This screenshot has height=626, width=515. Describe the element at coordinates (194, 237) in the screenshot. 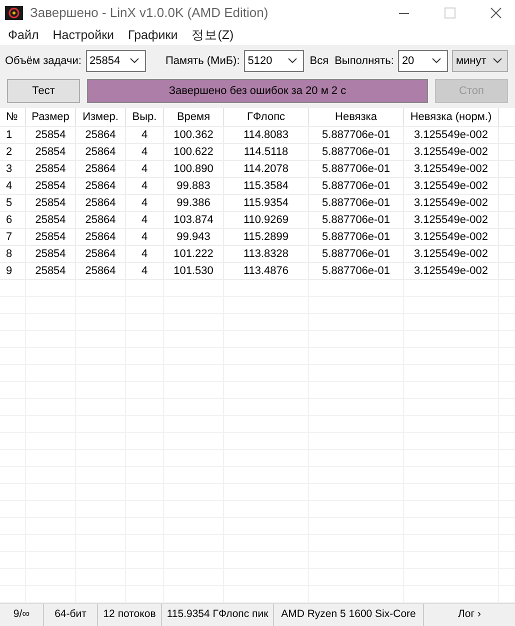

I see `table-cell: 99.943` at that location.